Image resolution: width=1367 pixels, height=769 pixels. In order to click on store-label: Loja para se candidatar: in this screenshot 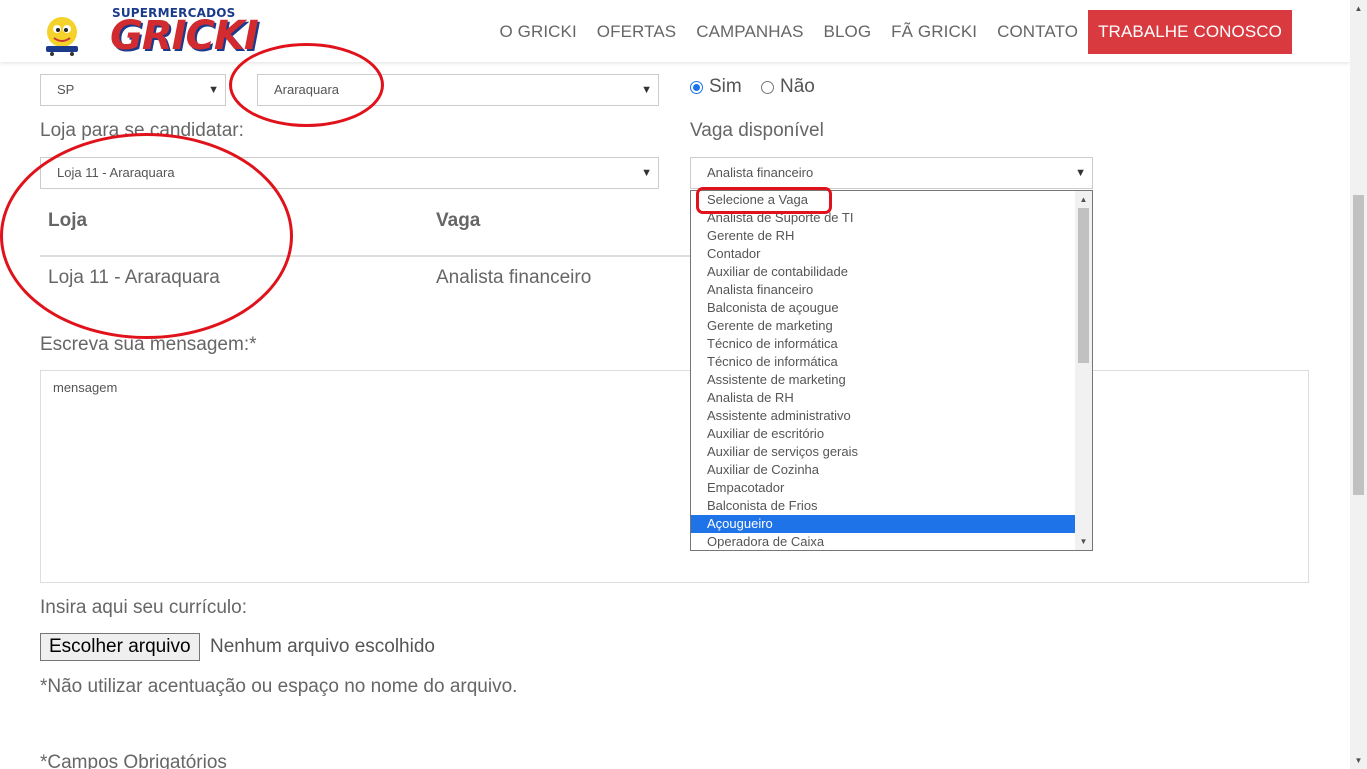, I will do `click(142, 130)`.